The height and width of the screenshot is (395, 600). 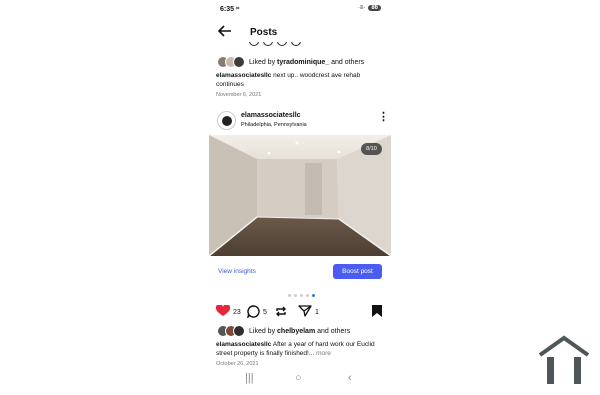 What do you see at coordinates (377, 311) in the screenshot?
I see `save-bookmark-icon` at bounding box center [377, 311].